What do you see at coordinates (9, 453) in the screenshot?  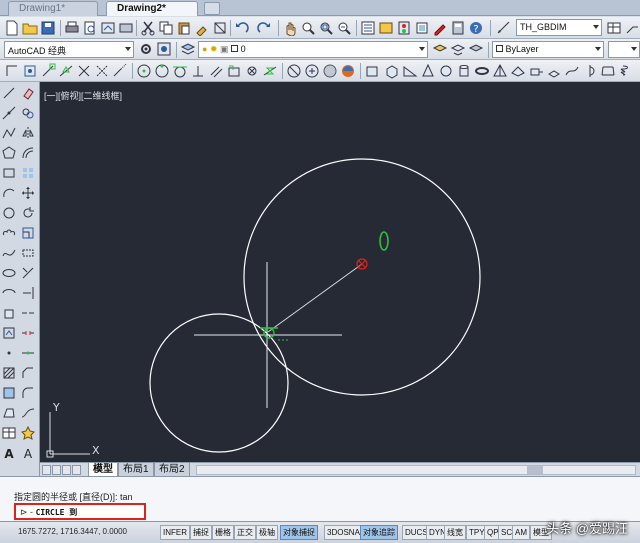 I see `multiline-text-icon: A` at bounding box center [9, 453].